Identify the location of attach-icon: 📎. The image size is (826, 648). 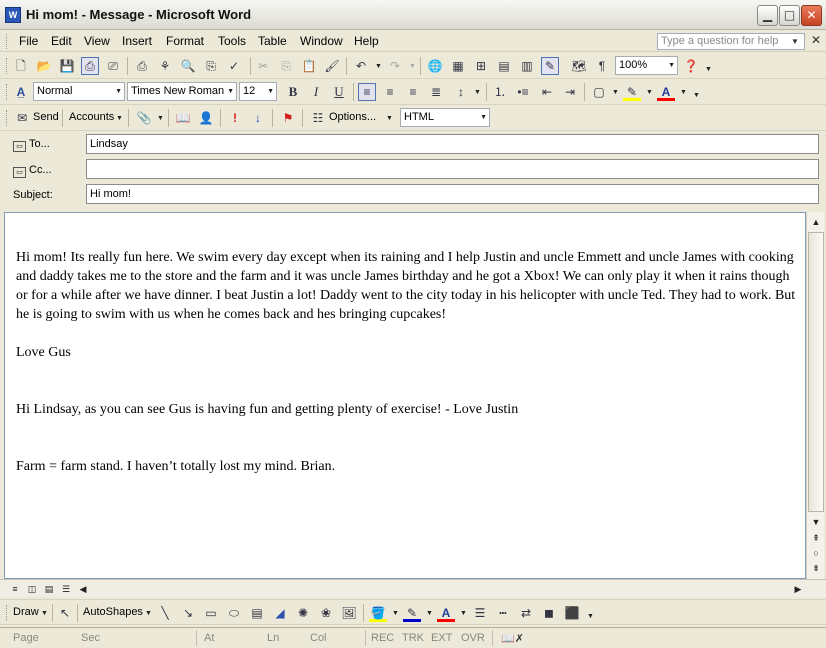
(144, 118).